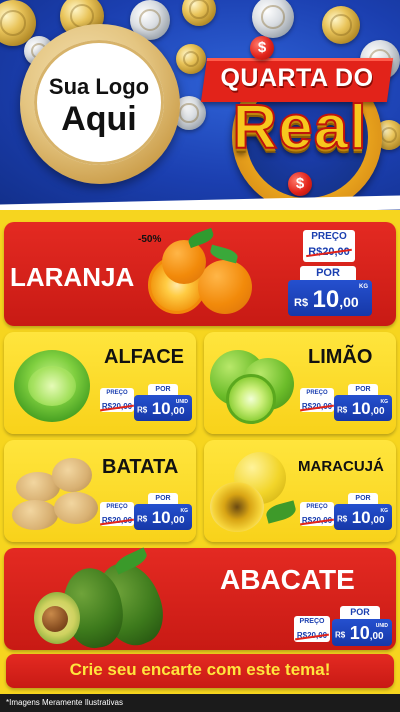 This screenshot has width=400, height=712. What do you see at coordinates (144, 357) in the screenshot?
I see `product-name: ALFACE` at bounding box center [144, 357].